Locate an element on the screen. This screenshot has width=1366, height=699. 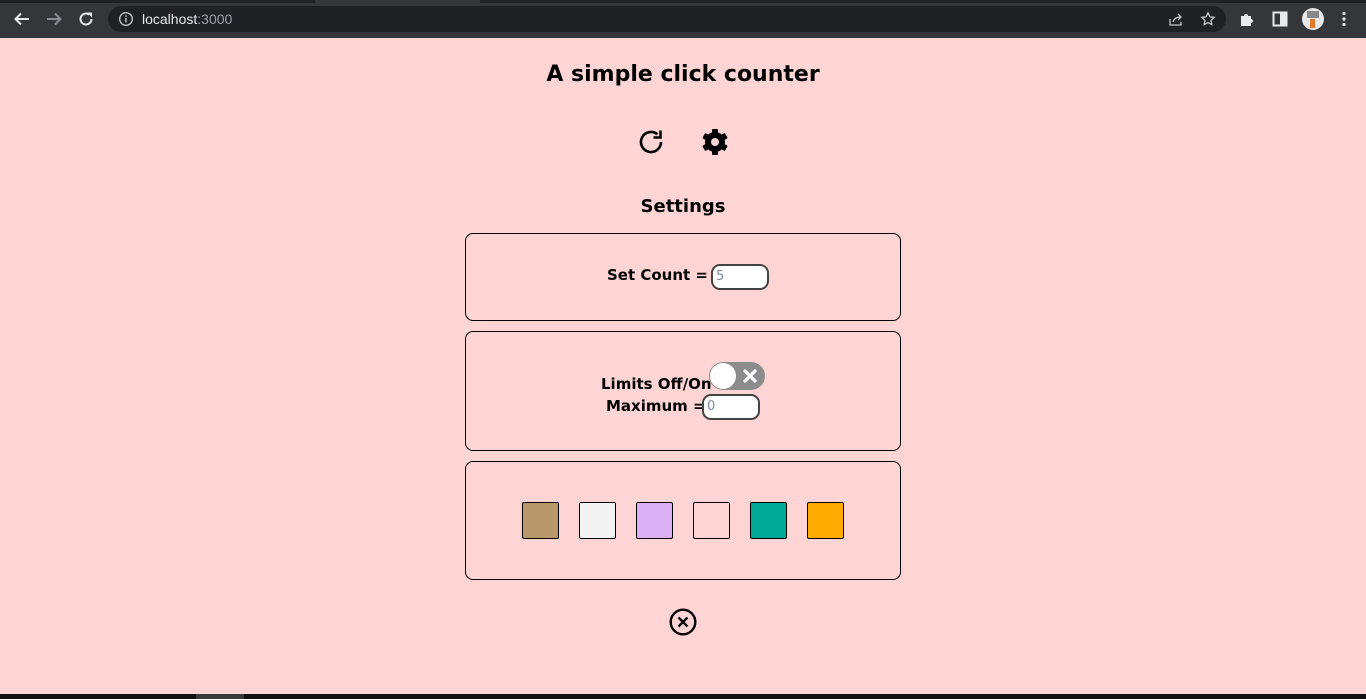
reset-button is located at coordinates (651, 142).